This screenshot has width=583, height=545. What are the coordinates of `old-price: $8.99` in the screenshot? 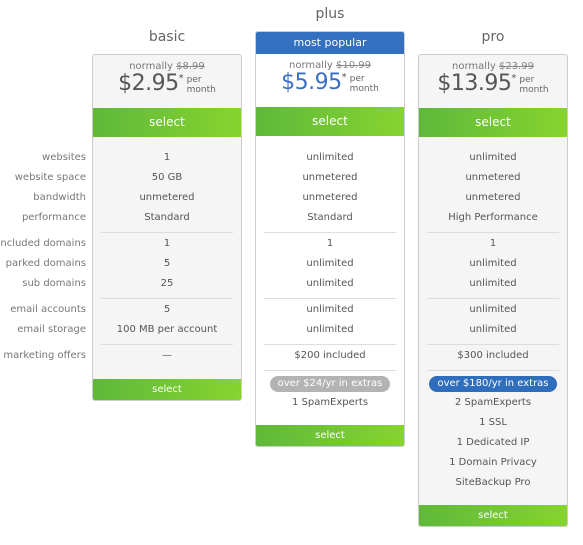 It's located at (190, 66).